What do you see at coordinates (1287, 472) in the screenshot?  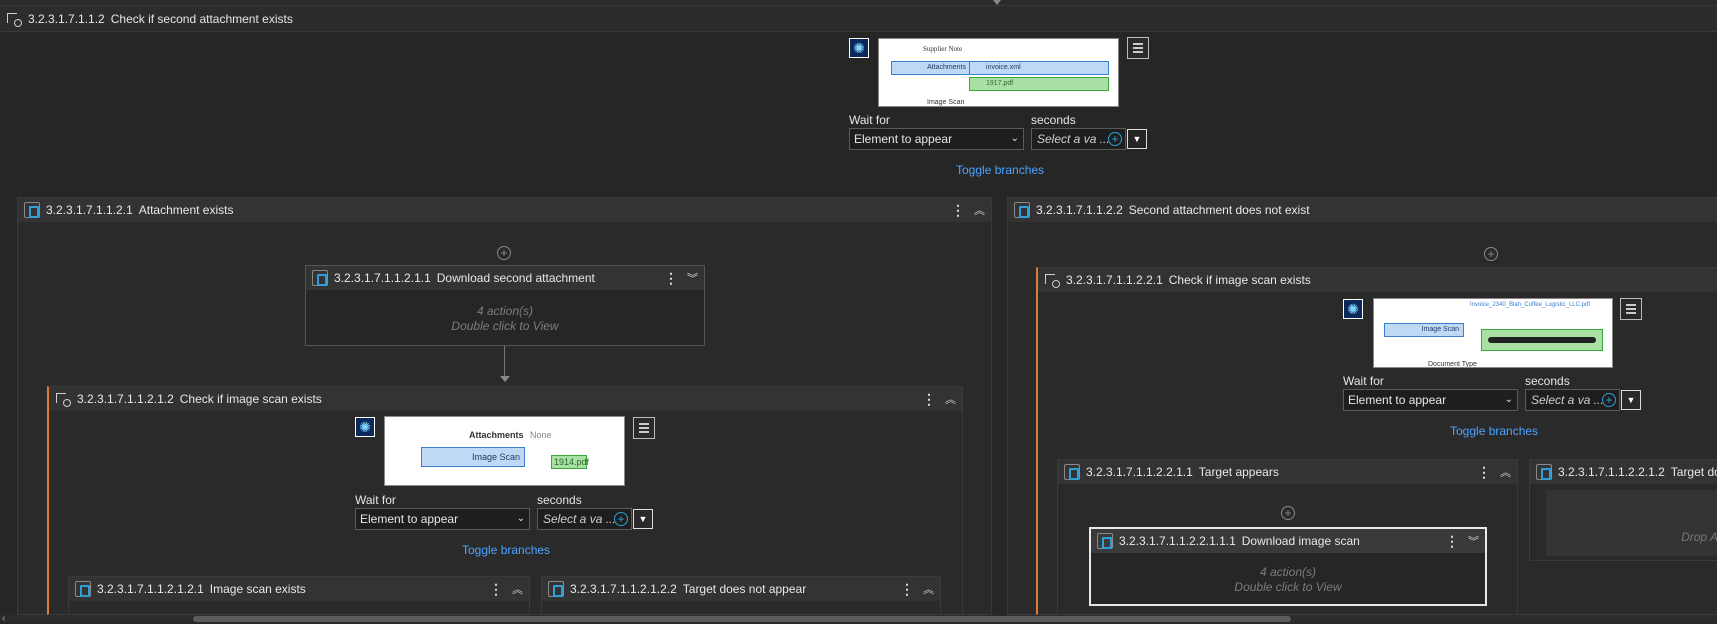 I see `branch-header: 3.2.3.1.7.1.1.2.2.1.1 Target appears ⋮ ︽` at bounding box center [1287, 472].